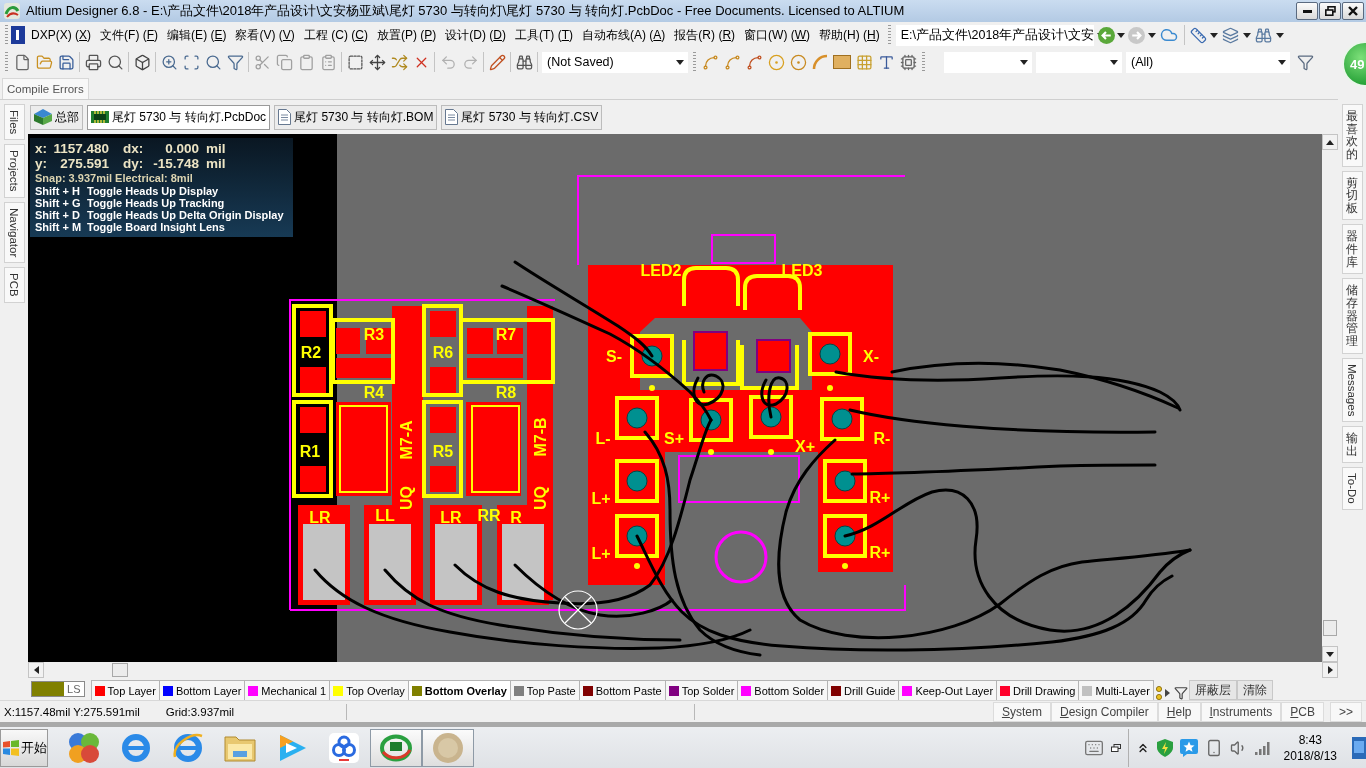 The width and height of the screenshot is (1366, 768). Describe the element at coordinates (61, 35) in the screenshot. I see `menu-item: DXP(X) (X)` at that location.